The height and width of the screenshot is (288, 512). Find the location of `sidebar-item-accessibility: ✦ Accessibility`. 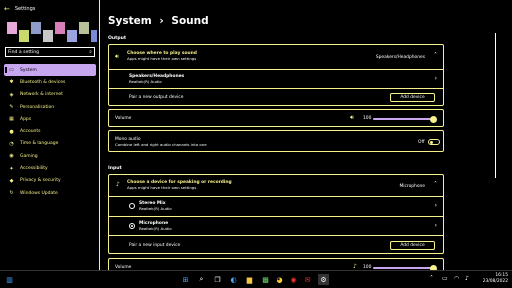

sidebar-item-accessibility: ✦ Accessibility is located at coordinates (50, 168).